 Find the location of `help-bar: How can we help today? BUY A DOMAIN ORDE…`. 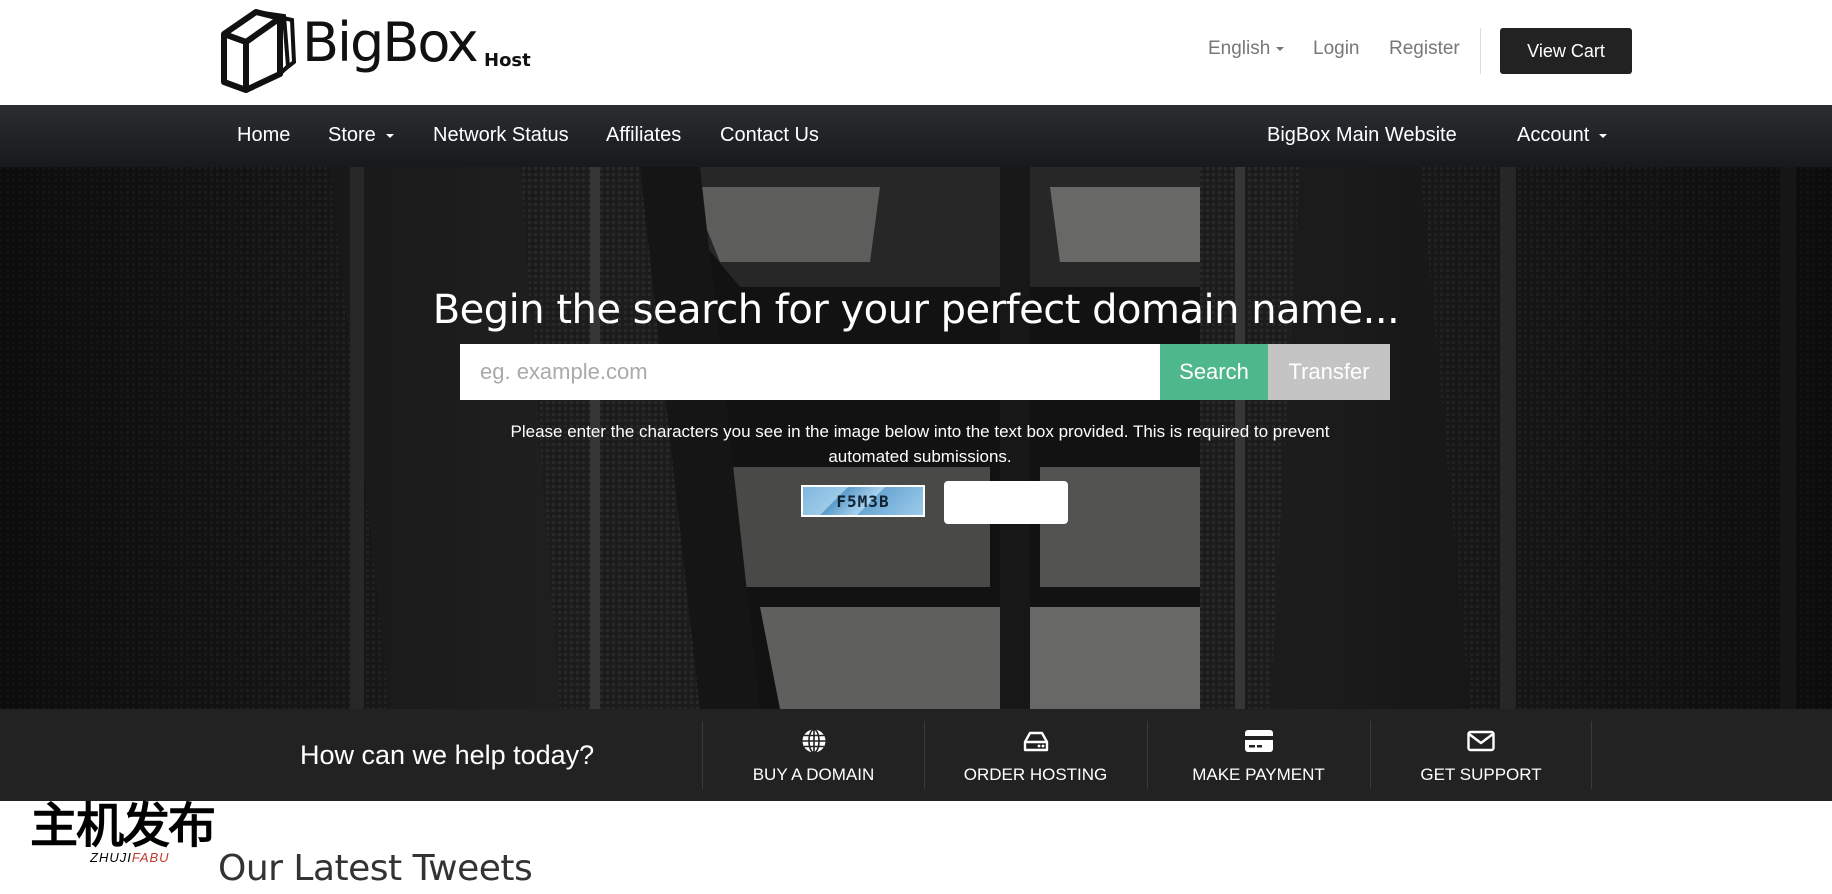

help-bar: How can we help today? BUY A DOMAIN ORDE… is located at coordinates (916, 755).